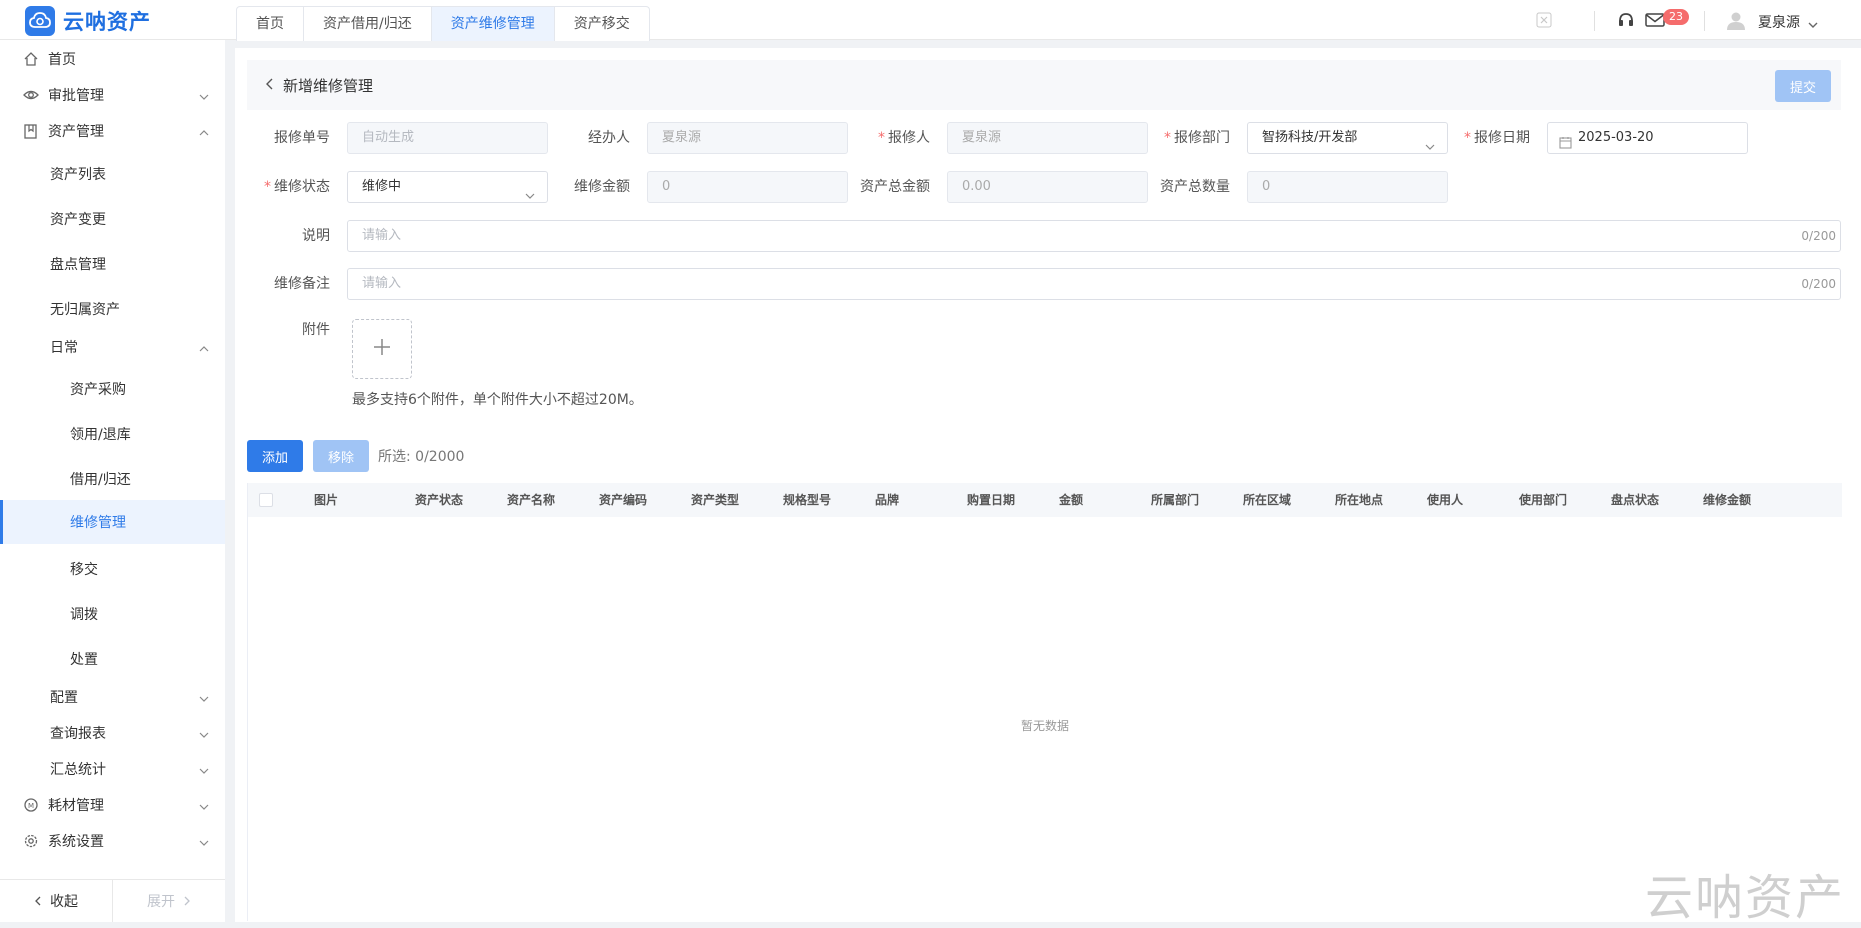 The image size is (1861, 928). Describe the element at coordinates (1647, 138) in the screenshot. I see `date-picker: 2025-03-20` at that location.